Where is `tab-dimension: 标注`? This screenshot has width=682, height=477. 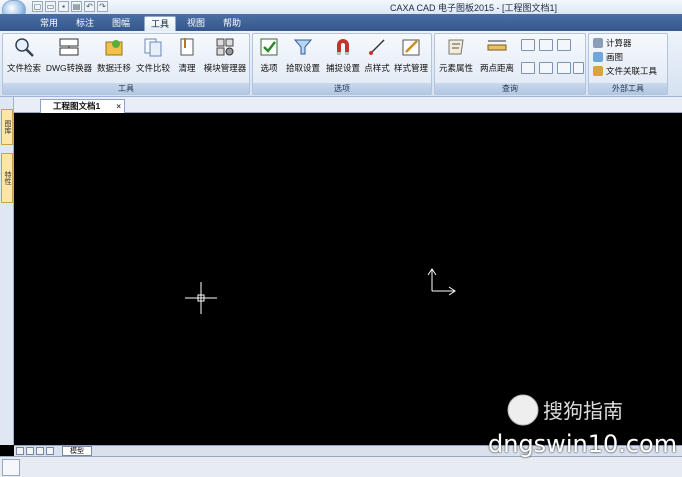
tab-dimension: 标注 is located at coordinates (85, 23).